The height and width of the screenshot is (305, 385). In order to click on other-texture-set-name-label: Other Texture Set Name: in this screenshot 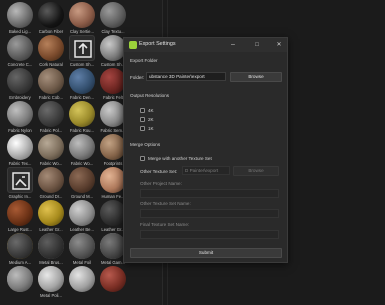, I will do `click(165, 203)`.